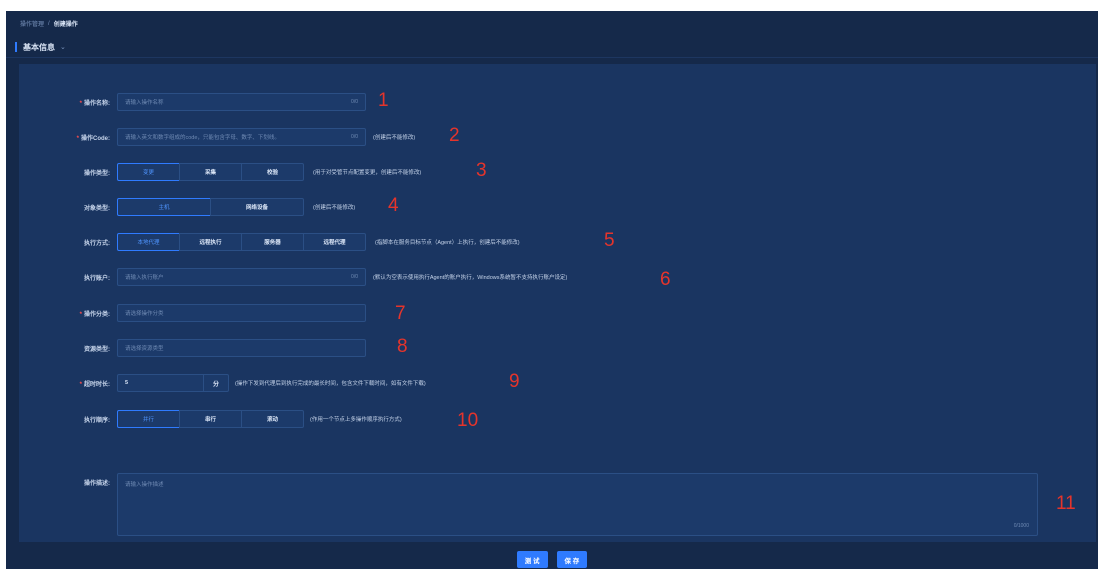 The image size is (1104, 569). What do you see at coordinates (144, 485) in the screenshot?
I see `description-placeholder: 请输入操作描述` at bounding box center [144, 485].